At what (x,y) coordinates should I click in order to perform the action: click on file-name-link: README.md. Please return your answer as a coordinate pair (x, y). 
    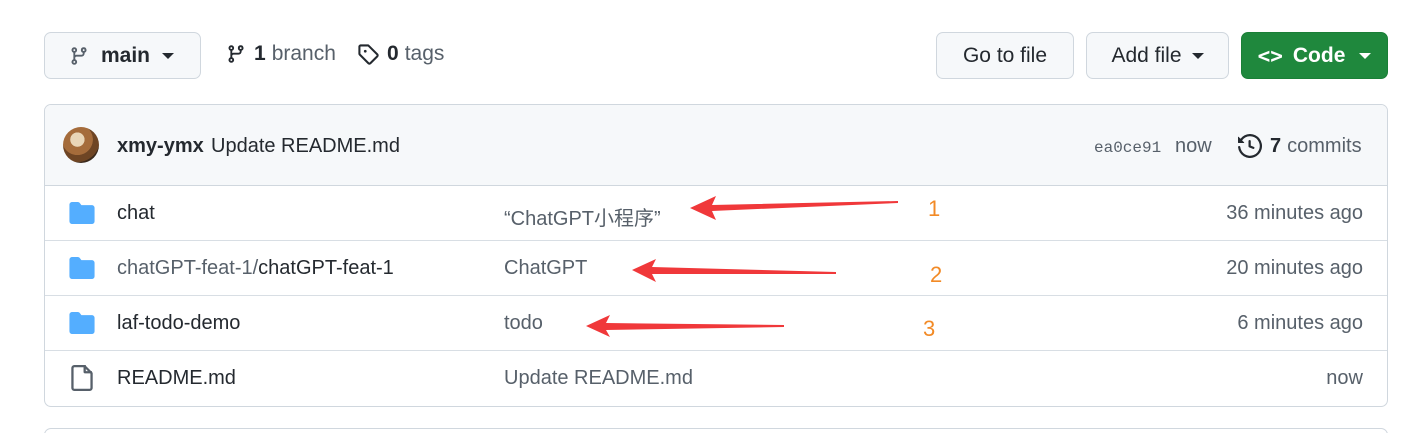
    Looking at the image, I should click on (176, 378).